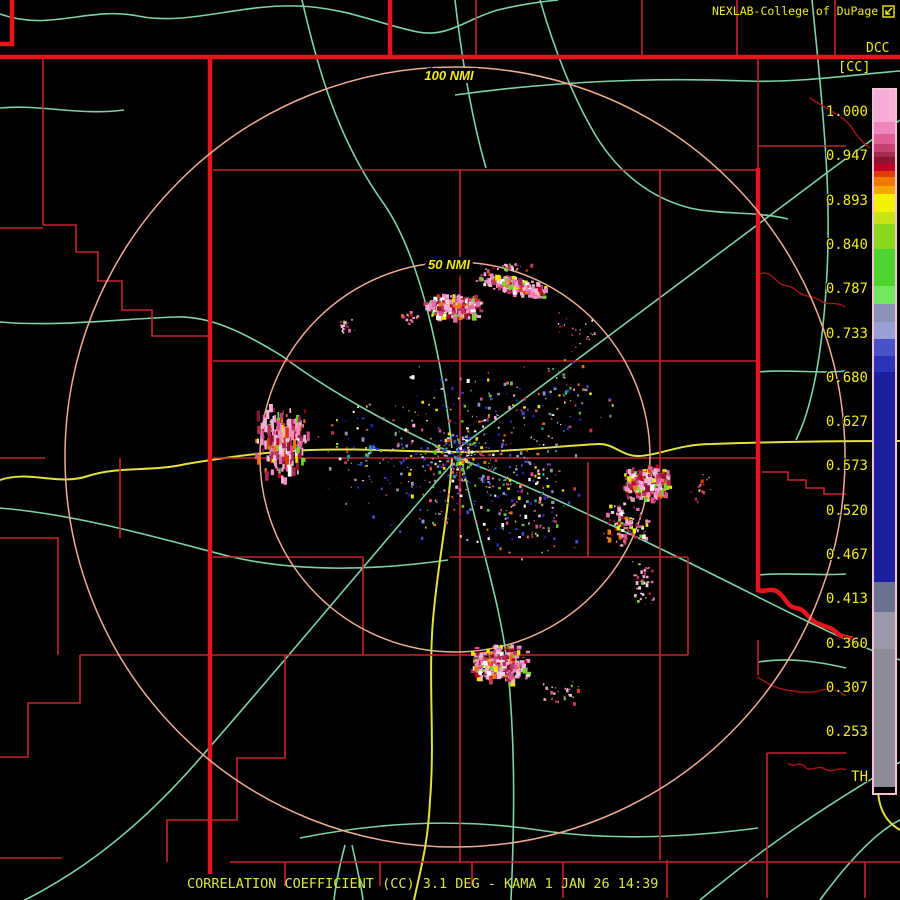 Image resolution: width=900 pixels, height=900 pixels. I want to click on colorbar-label: 0.840, so click(846, 244).